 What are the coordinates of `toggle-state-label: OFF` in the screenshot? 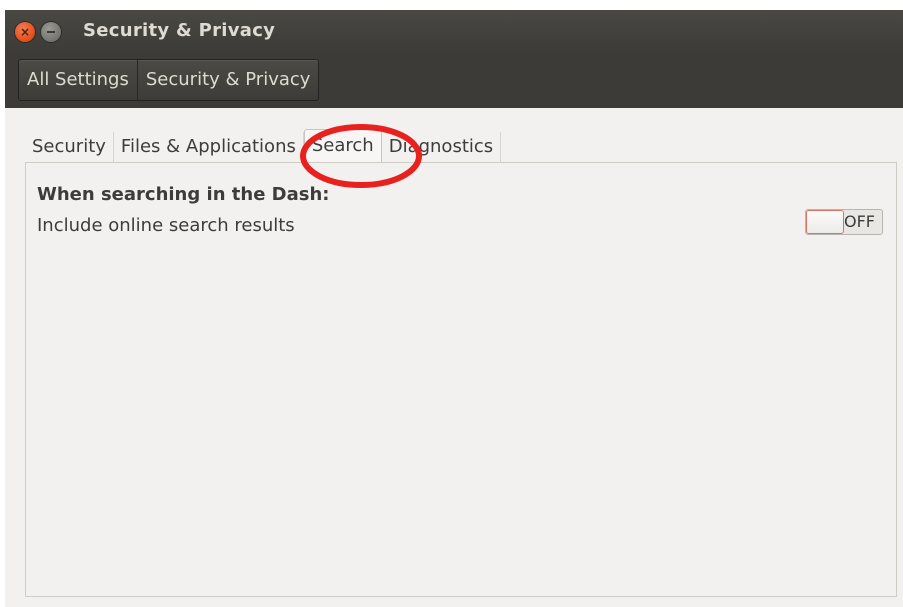 It's located at (859, 221).